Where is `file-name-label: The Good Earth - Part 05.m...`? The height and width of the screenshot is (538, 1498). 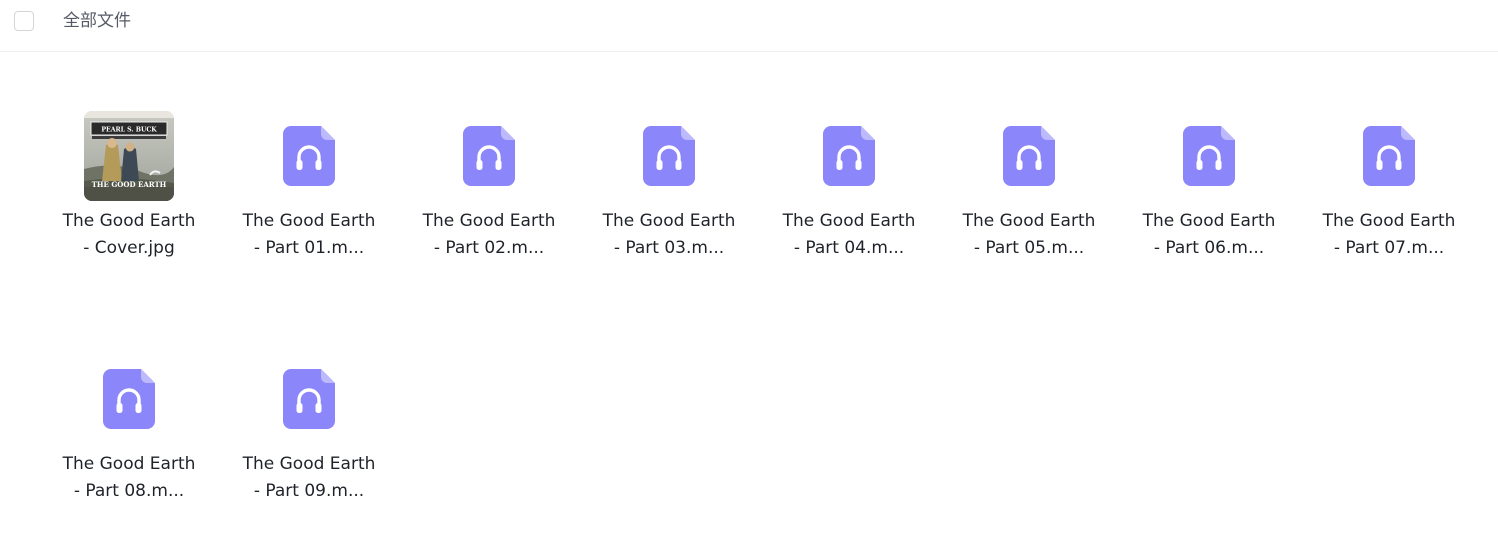 file-name-label: The Good Earth - Part 05.m... is located at coordinates (1029, 234).